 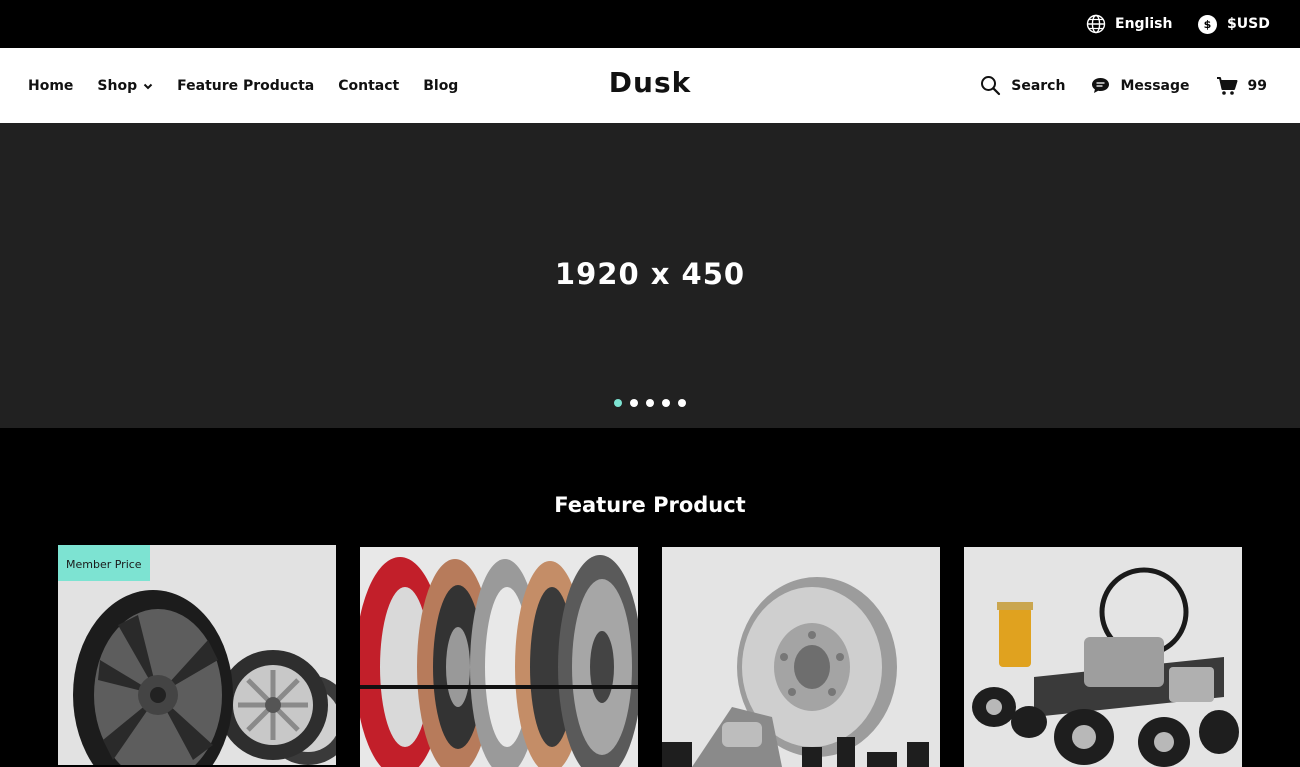 I want to click on cart-button: 99, so click(x=1241, y=86).